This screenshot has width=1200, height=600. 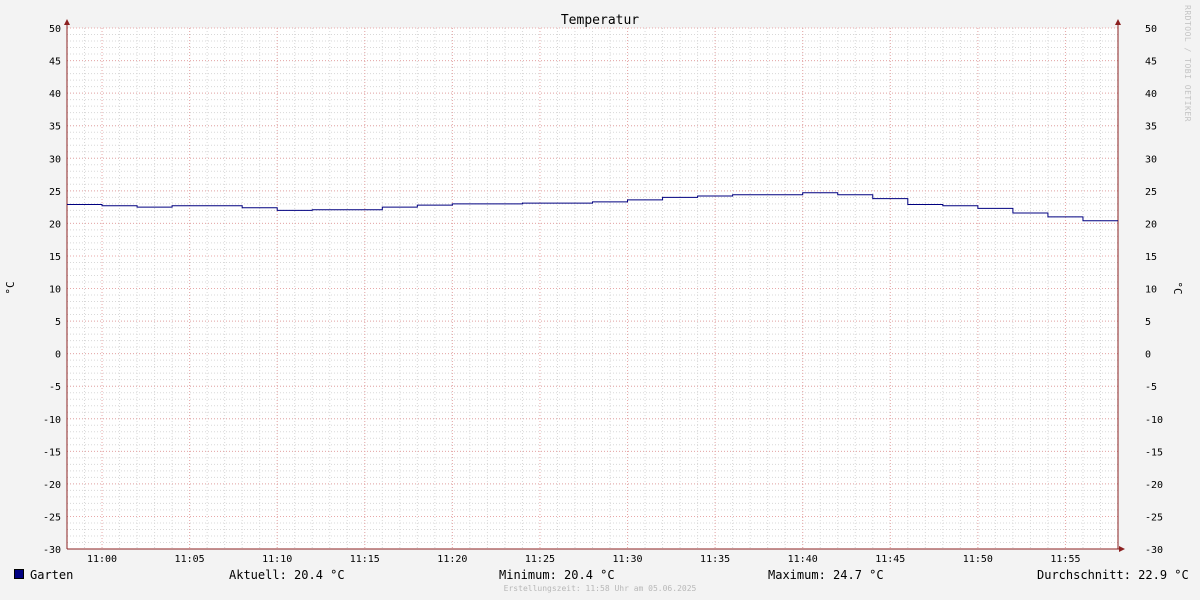 What do you see at coordinates (1065, 559) in the screenshot?
I see `x-tick-label: 11:55` at bounding box center [1065, 559].